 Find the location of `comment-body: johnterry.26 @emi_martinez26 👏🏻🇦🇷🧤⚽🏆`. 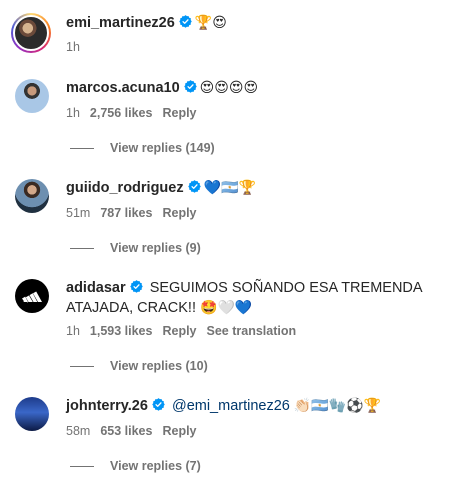

comment-body: johnterry.26 @emi_martinez26 👏🏻🇦🇷🧤⚽🏆 is located at coordinates (223, 406).